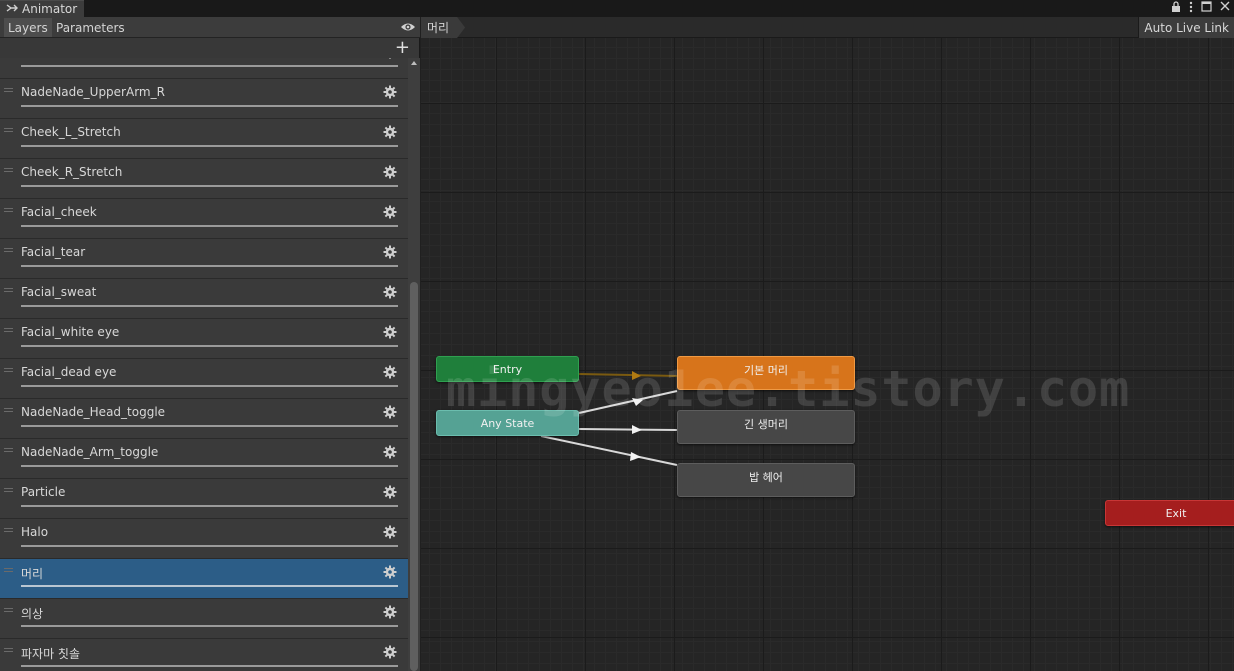 The height and width of the screenshot is (671, 1234). Describe the element at coordinates (90, 452) in the screenshot. I see `layer-name: NadeNade_Arm_toggle` at that location.